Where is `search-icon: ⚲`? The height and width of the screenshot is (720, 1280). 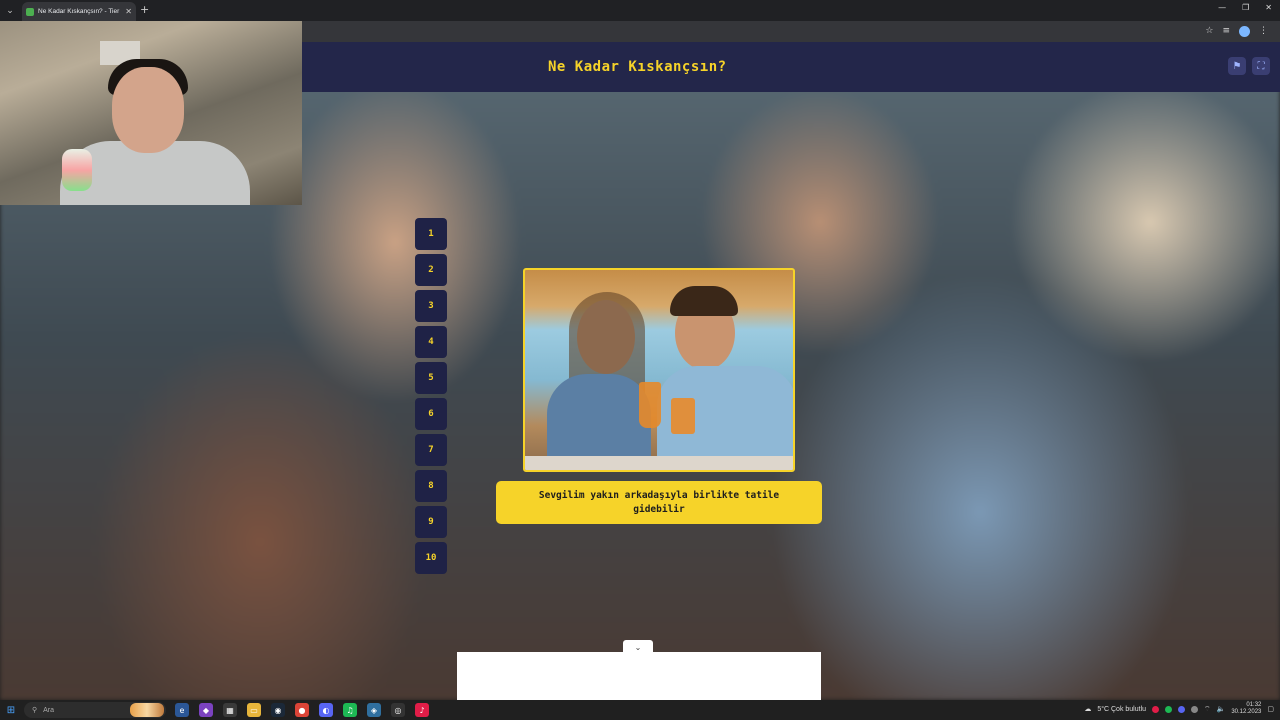 search-icon: ⚲ is located at coordinates (35, 710).